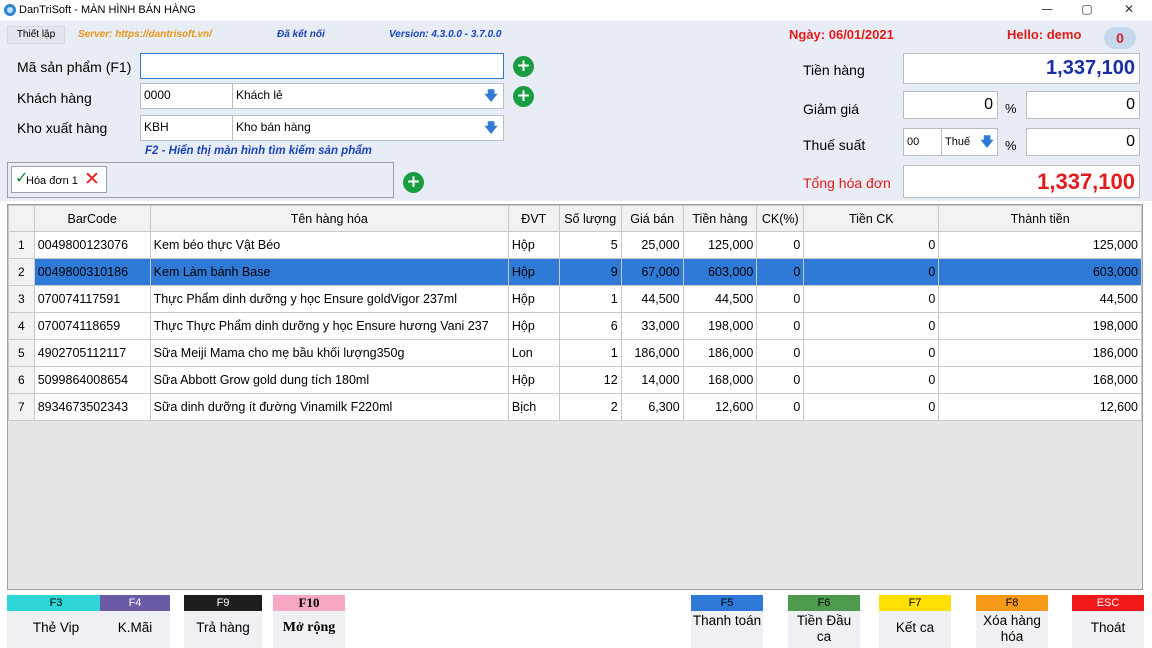 The image size is (1152, 648). I want to click on table-cell: 12, so click(590, 380).